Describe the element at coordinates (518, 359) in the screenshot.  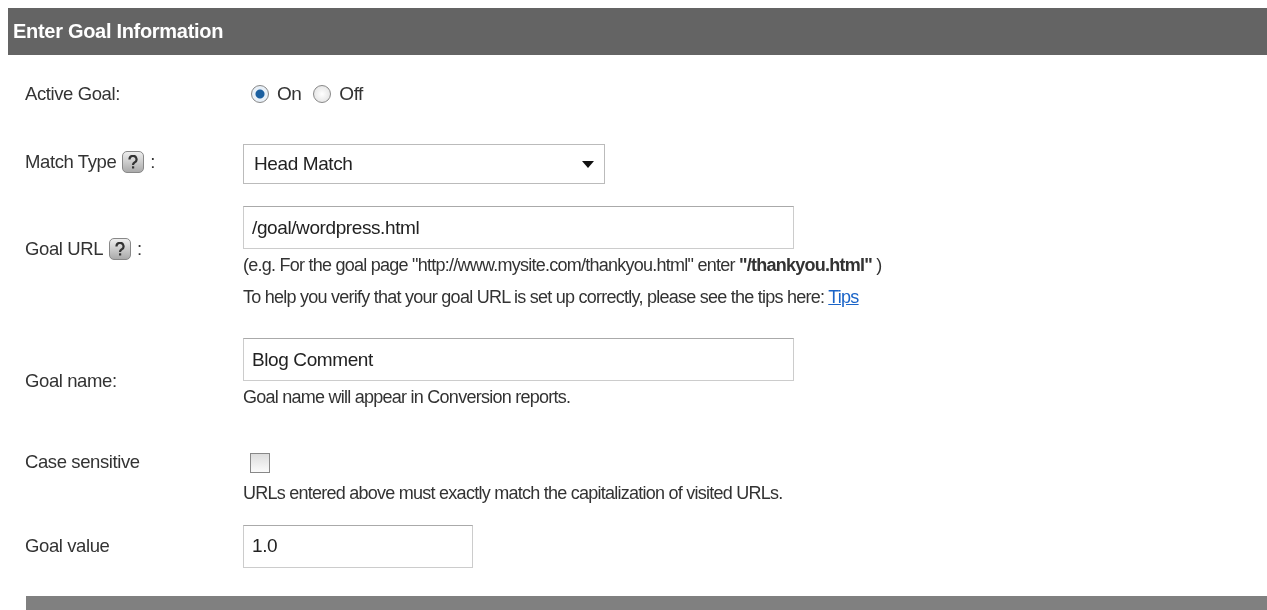
I see `text-field: Blog Comment` at that location.